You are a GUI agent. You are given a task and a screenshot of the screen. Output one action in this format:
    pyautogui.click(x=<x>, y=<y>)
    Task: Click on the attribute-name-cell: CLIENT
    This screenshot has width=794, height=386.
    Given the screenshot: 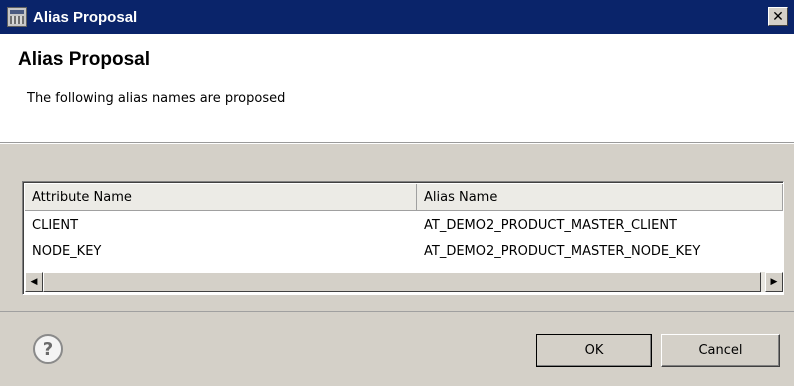 What is the action you would take?
    pyautogui.click(x=55, y=225)
    